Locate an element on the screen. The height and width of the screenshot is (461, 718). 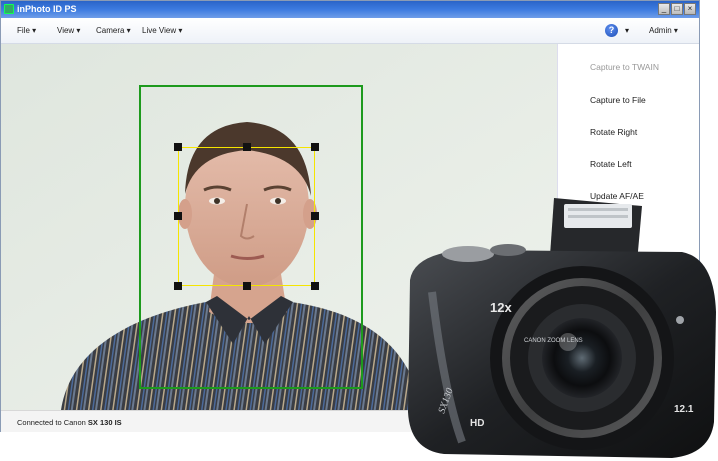
crop-handle-left is located at coordinates (178, 216).